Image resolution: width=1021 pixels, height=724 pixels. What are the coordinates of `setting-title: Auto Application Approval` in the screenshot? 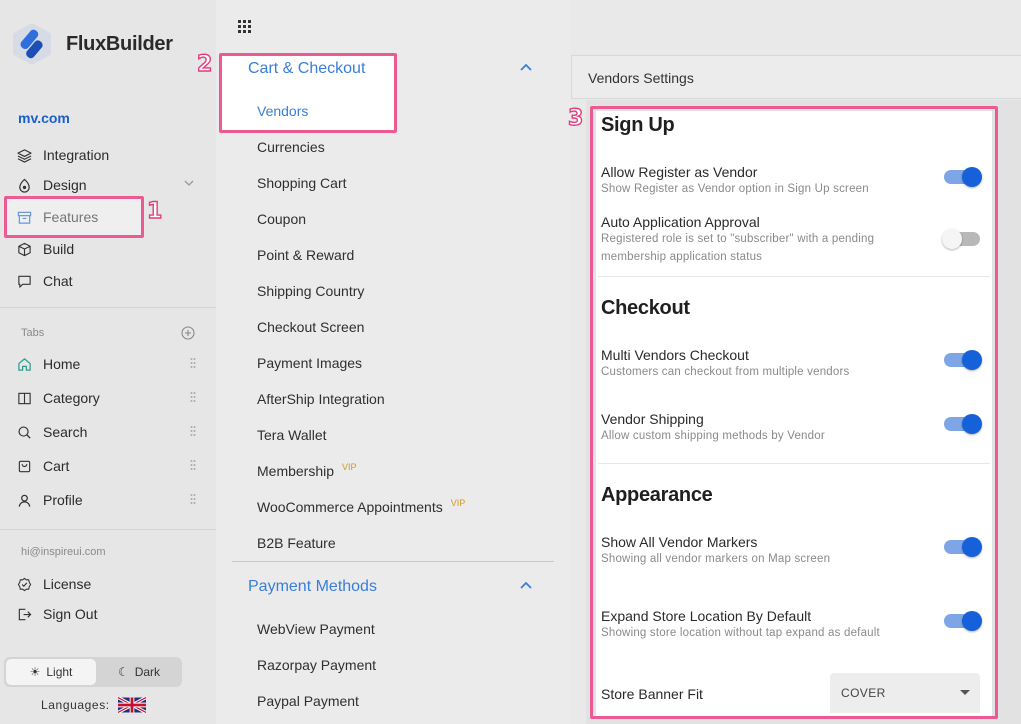 It's located at (680, 222).